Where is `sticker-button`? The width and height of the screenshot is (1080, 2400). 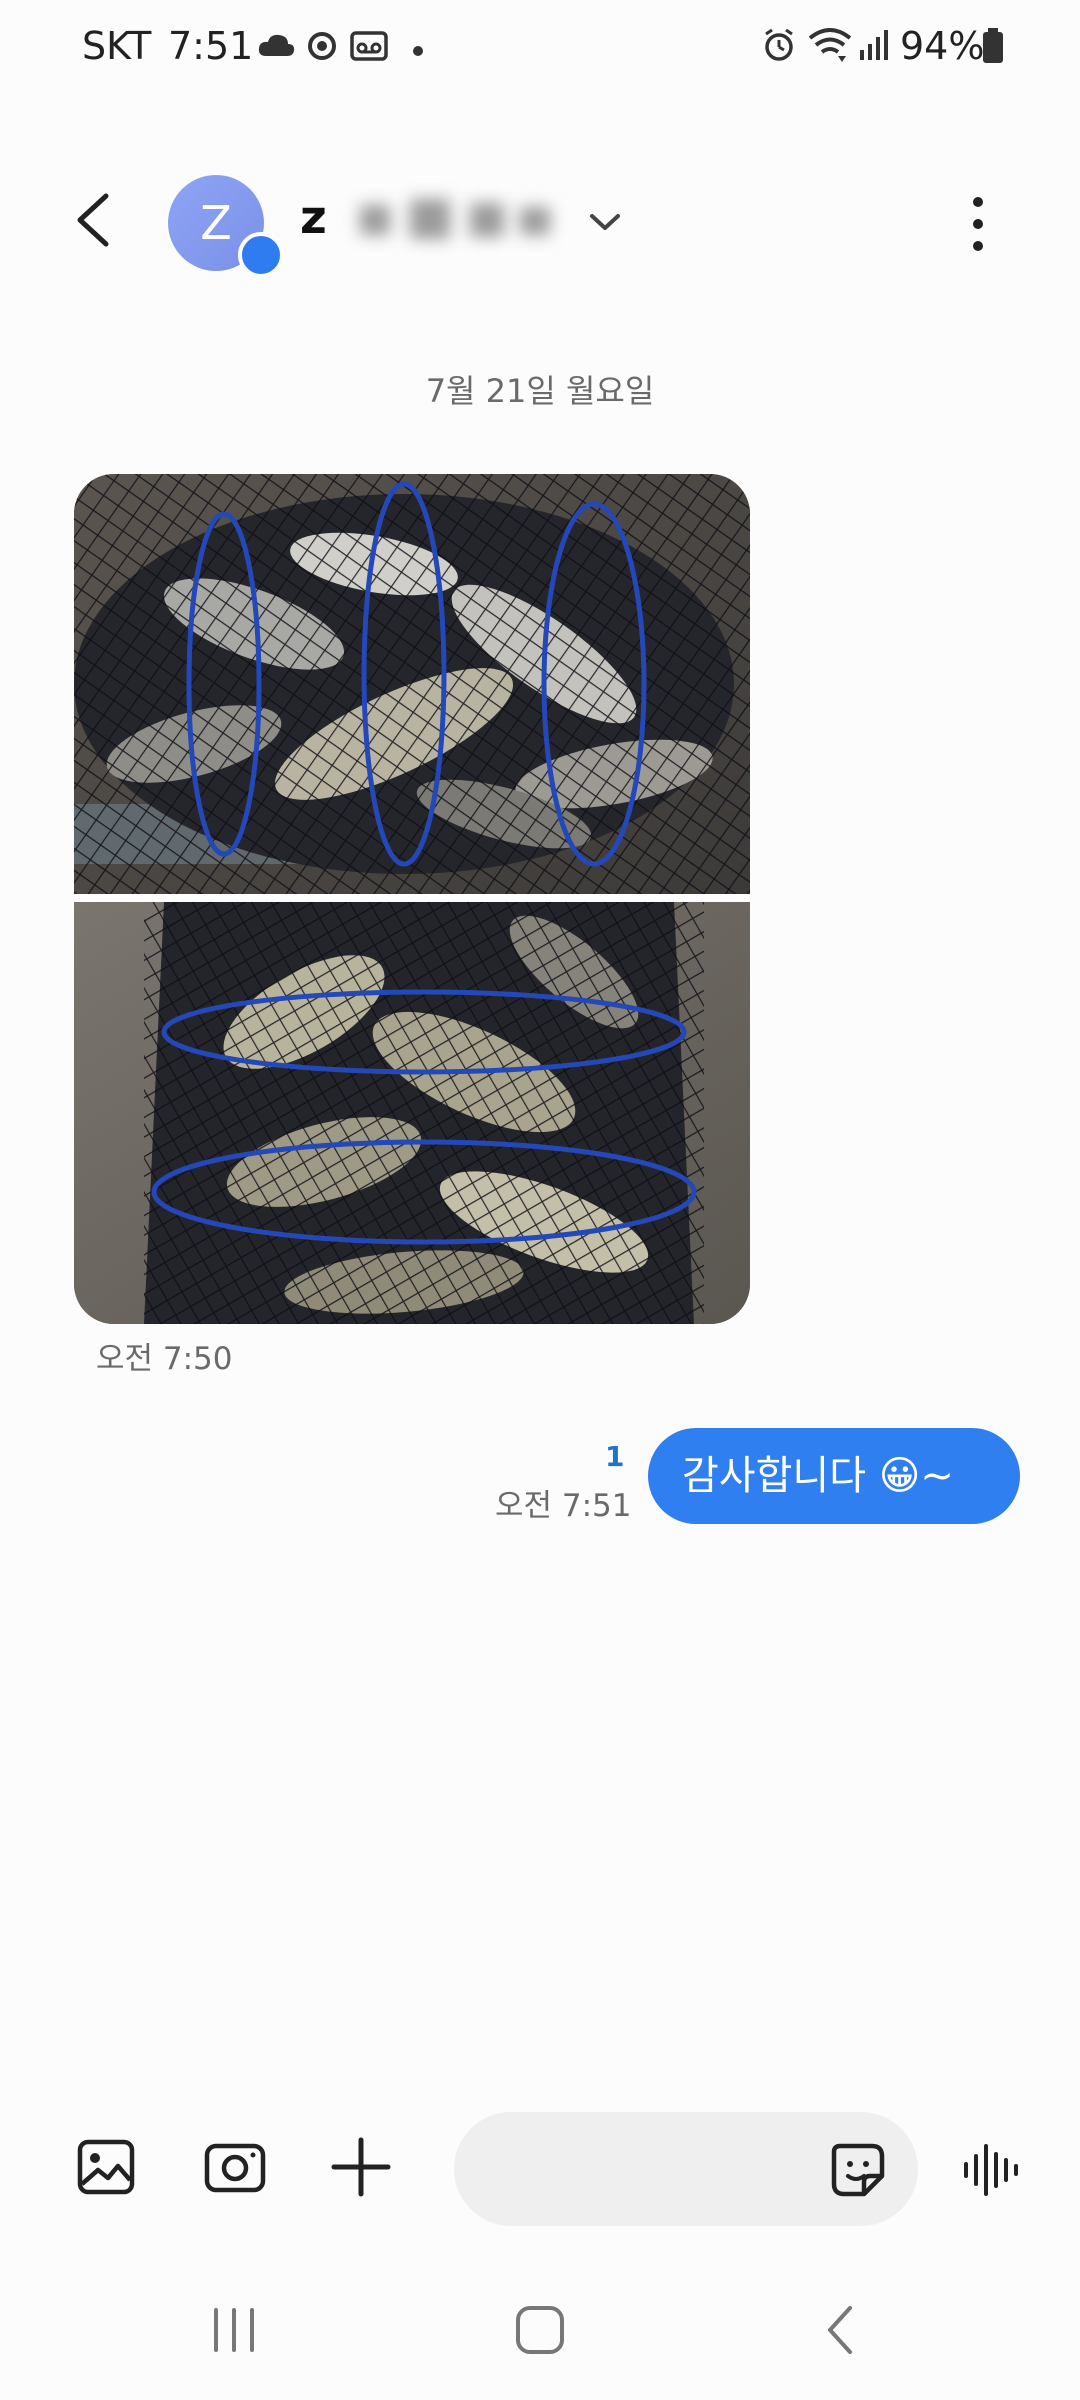 sticker-button is located at coordinates (858, 2170).